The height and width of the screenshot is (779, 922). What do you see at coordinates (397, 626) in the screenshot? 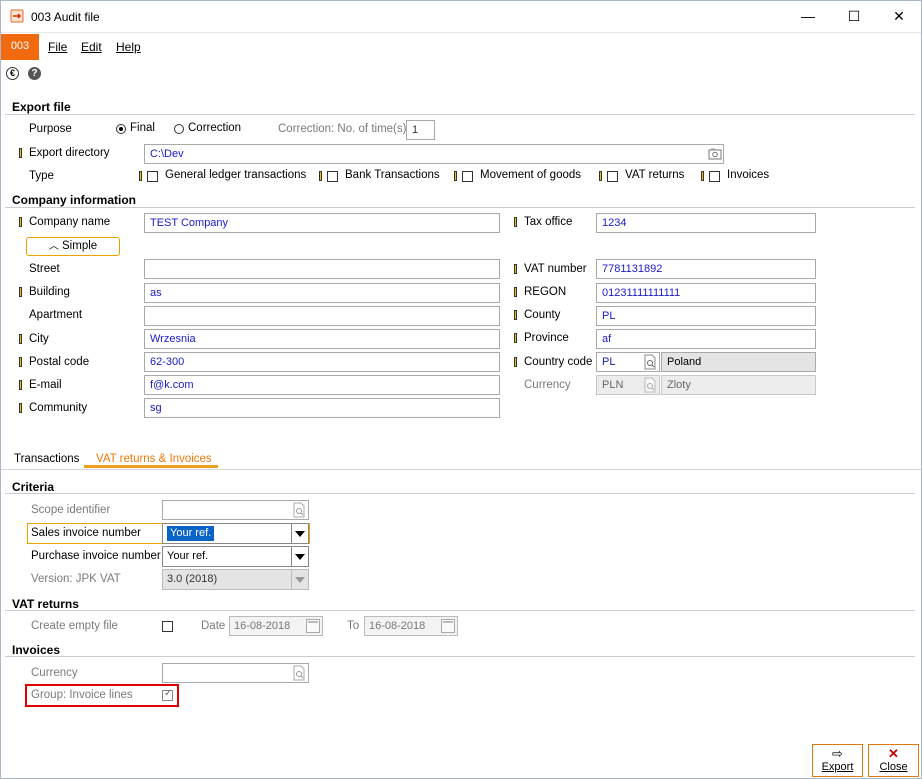
I see `to-date-value: 16-08-2018` at bounding box center [397, 626].